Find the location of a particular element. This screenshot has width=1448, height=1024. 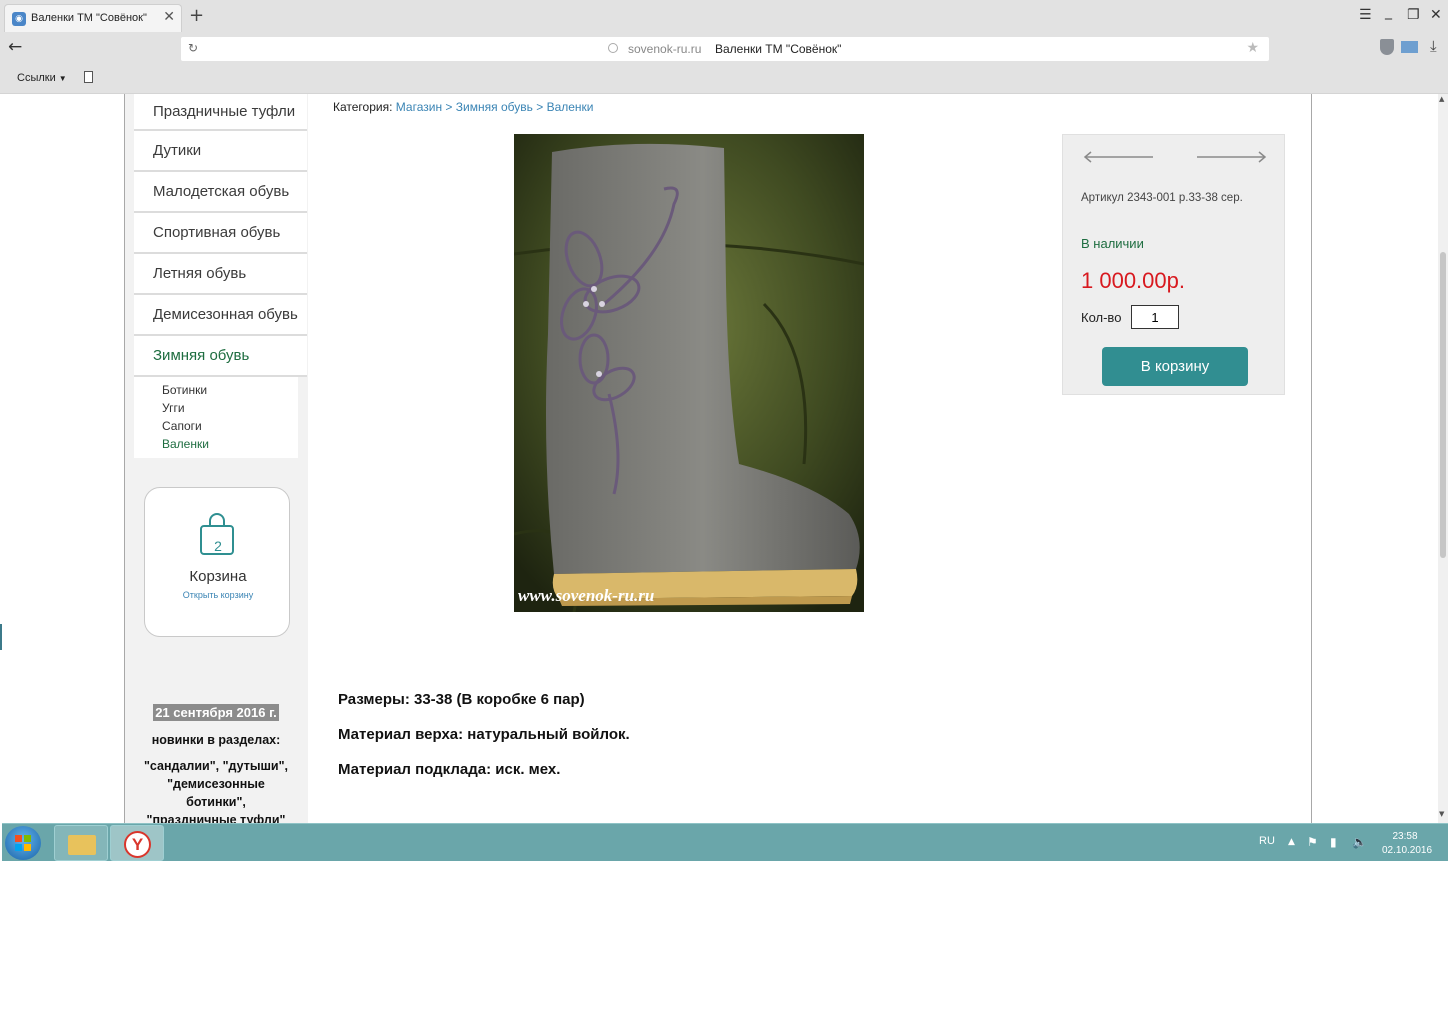

submenu-item-boots: Ботинки is located at coordinates (230, 390).